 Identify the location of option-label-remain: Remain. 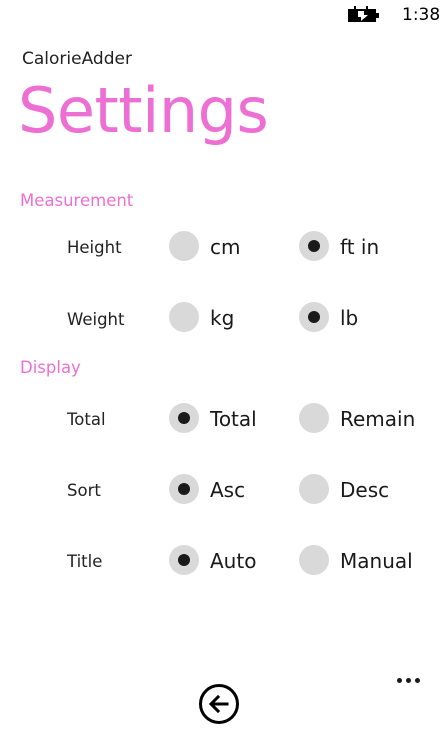
(377, 419).